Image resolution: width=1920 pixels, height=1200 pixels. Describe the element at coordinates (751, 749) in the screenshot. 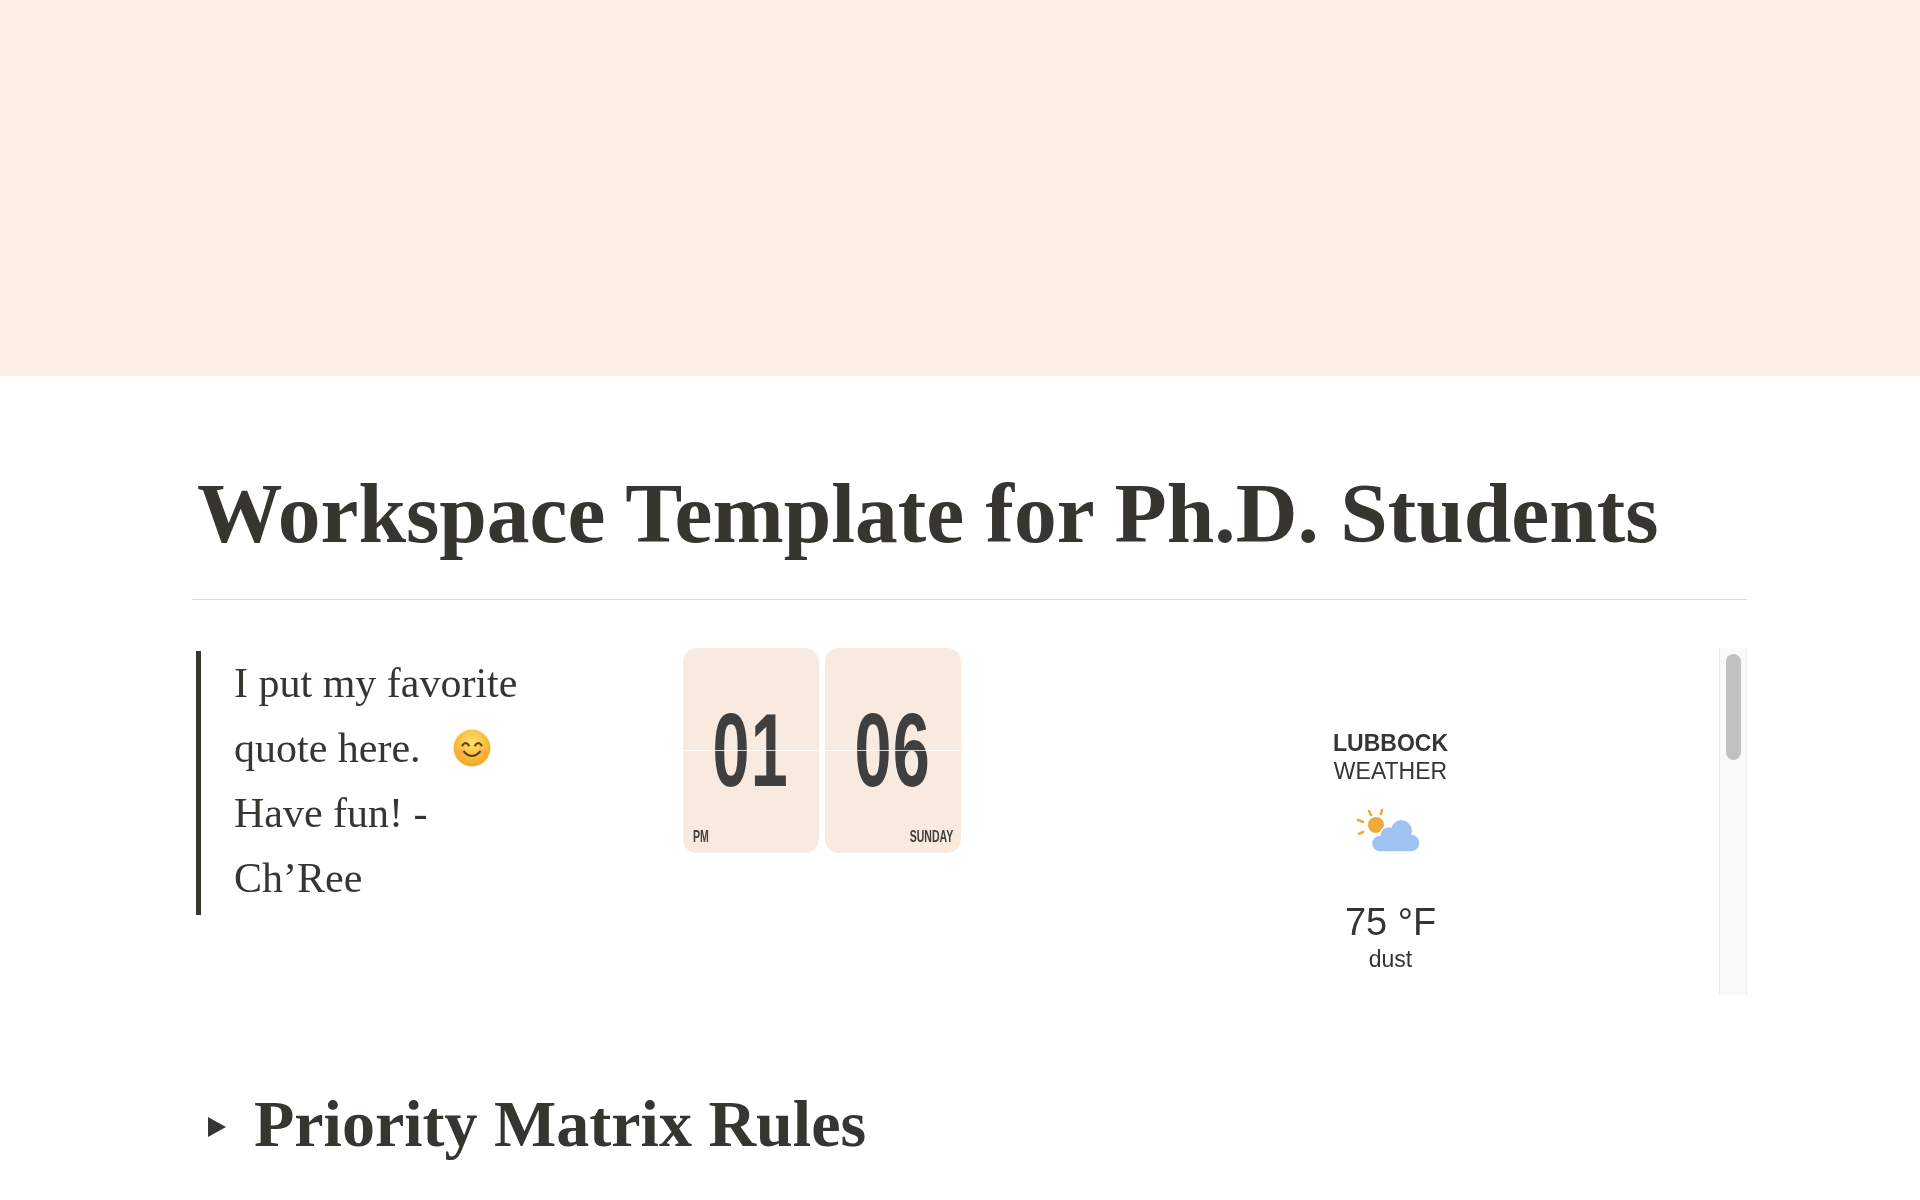

I see `clock-hour: 01` at that location.